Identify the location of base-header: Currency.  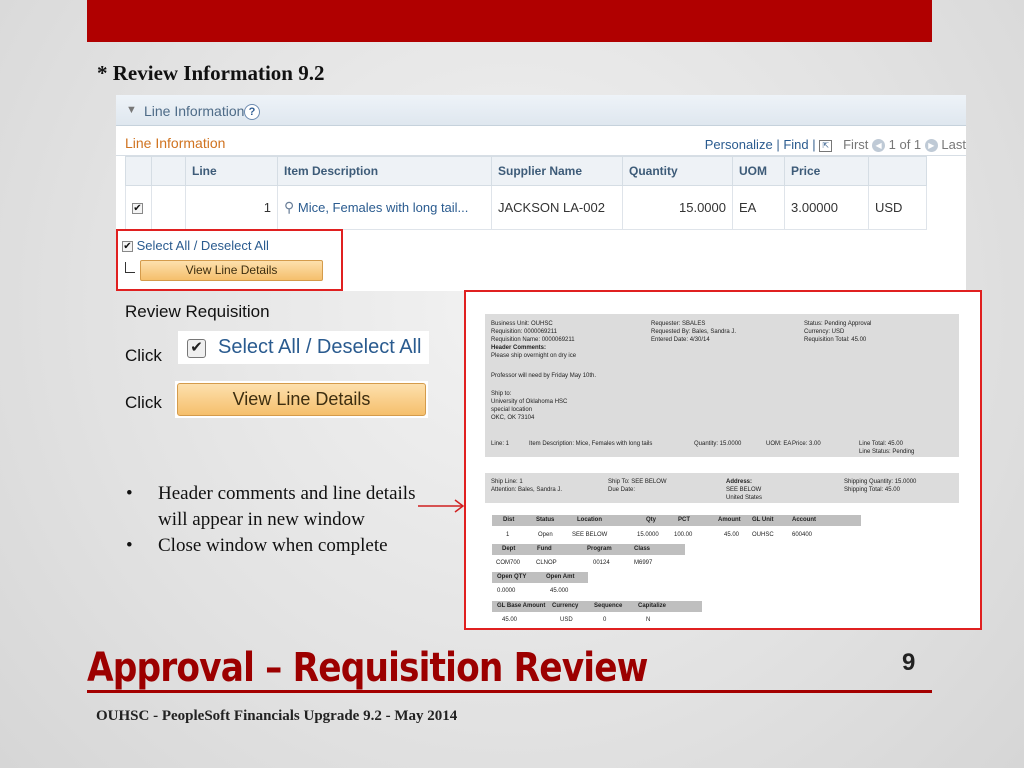
(565, 606).